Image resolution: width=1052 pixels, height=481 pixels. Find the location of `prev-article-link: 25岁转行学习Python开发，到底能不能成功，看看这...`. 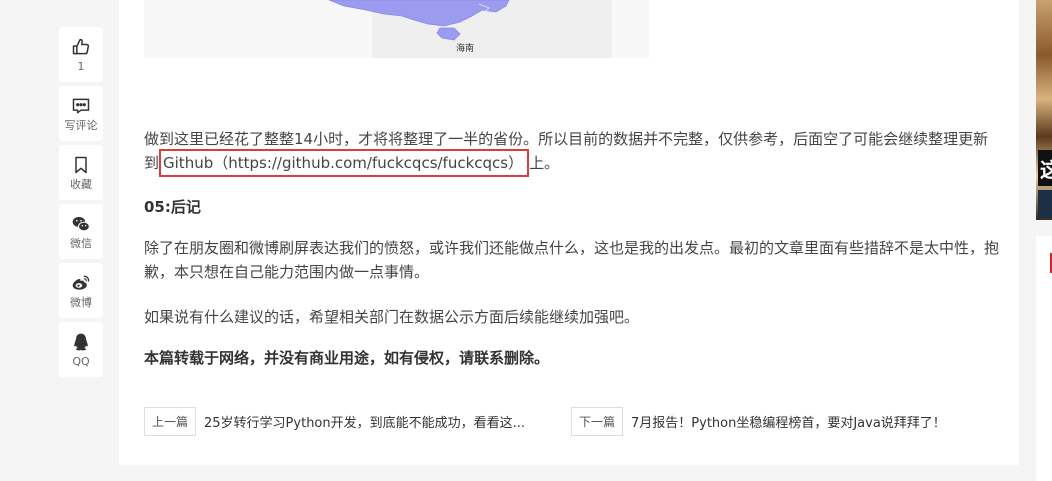

prev-article-link: 25岁转行学习Python开发，到底能不能成功，看看这... is located at coordinates (364, 421).